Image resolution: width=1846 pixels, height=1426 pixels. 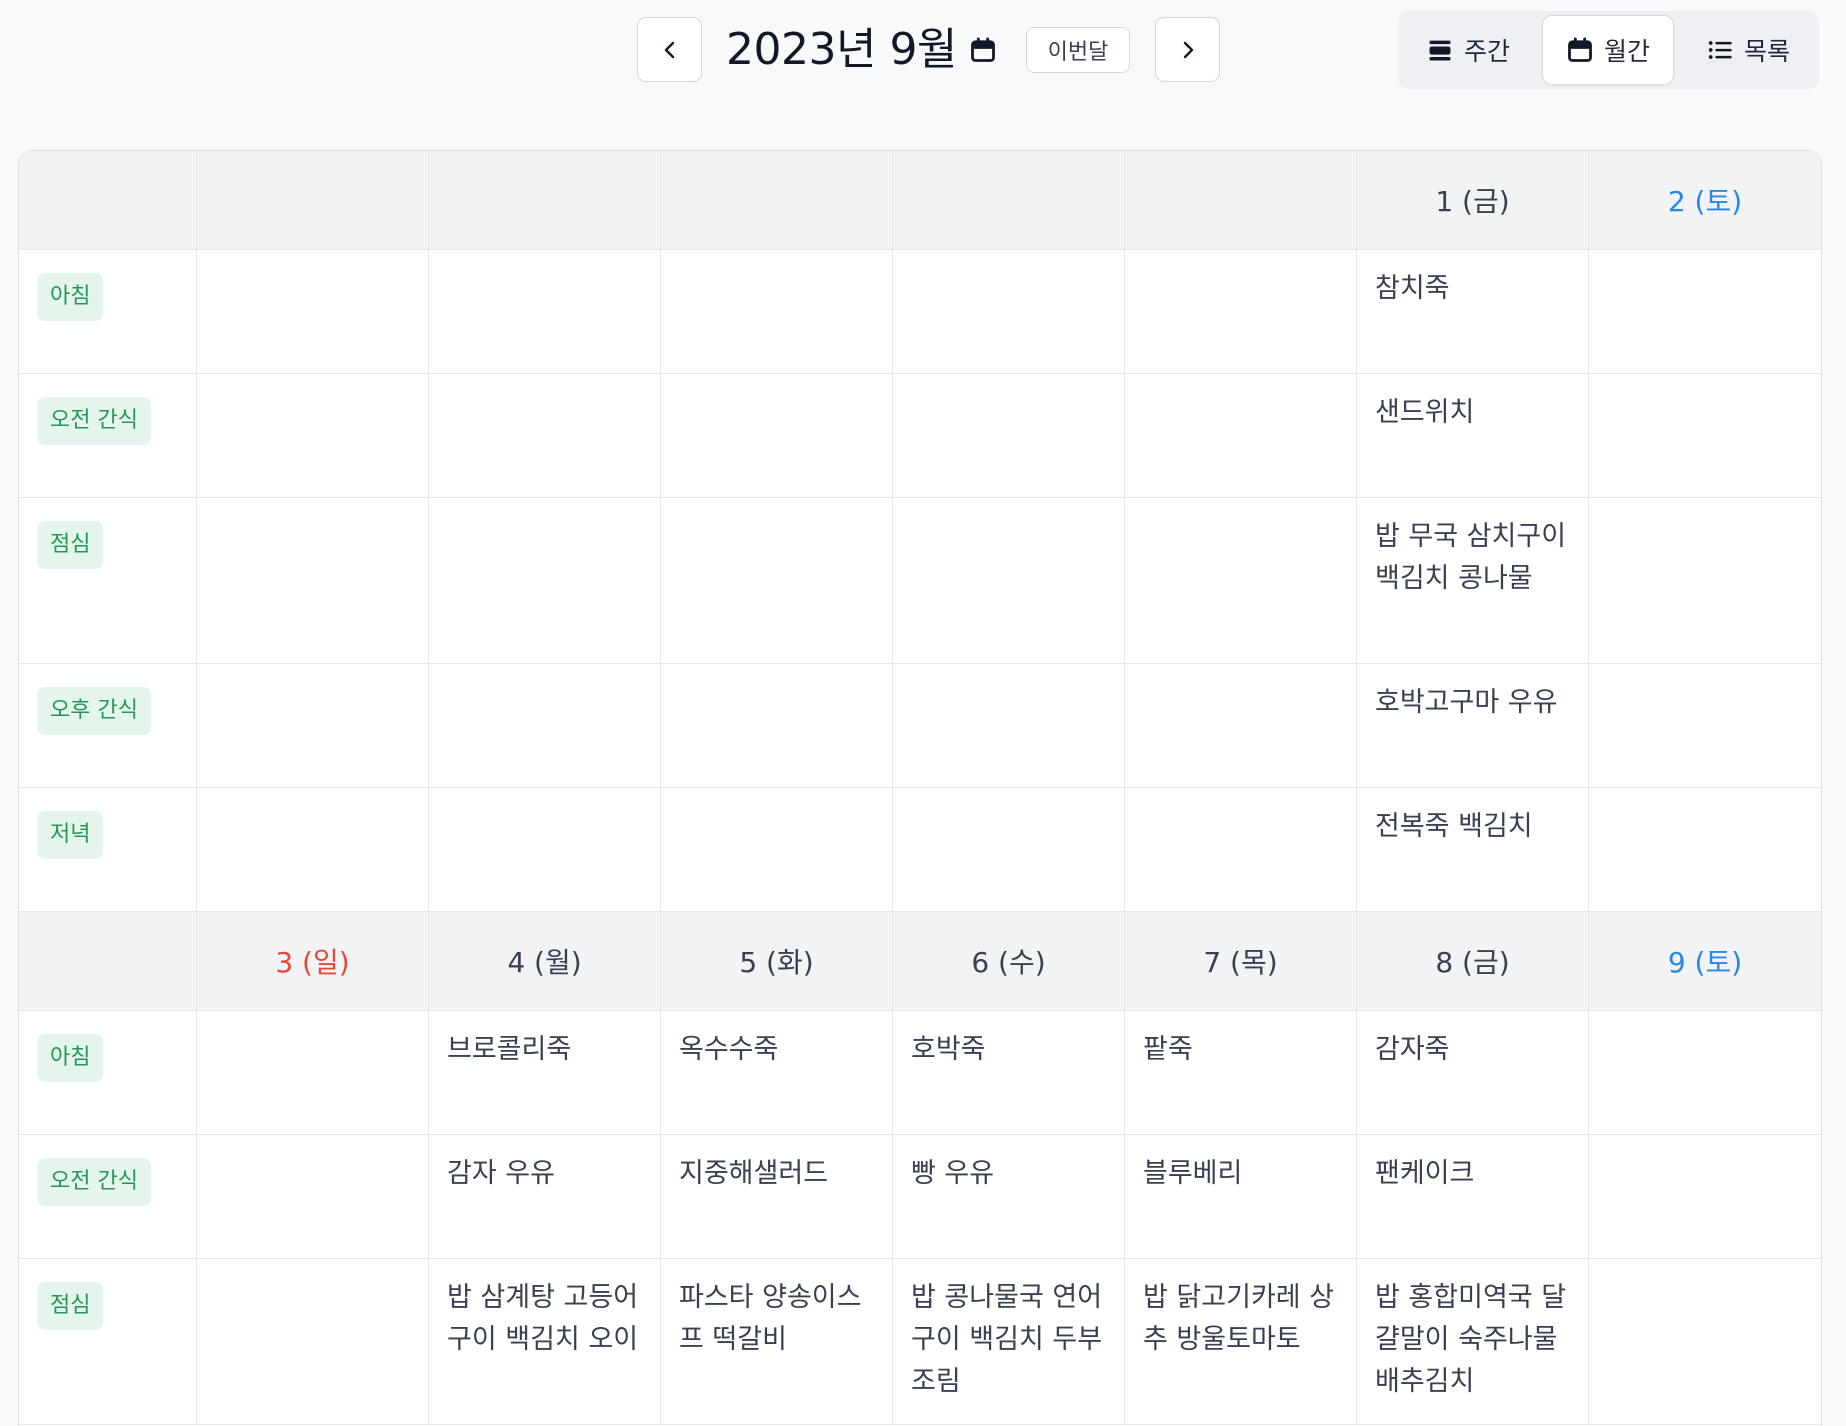 I want to click on this-month-button: 이번달, so click(x=1078, y=50).